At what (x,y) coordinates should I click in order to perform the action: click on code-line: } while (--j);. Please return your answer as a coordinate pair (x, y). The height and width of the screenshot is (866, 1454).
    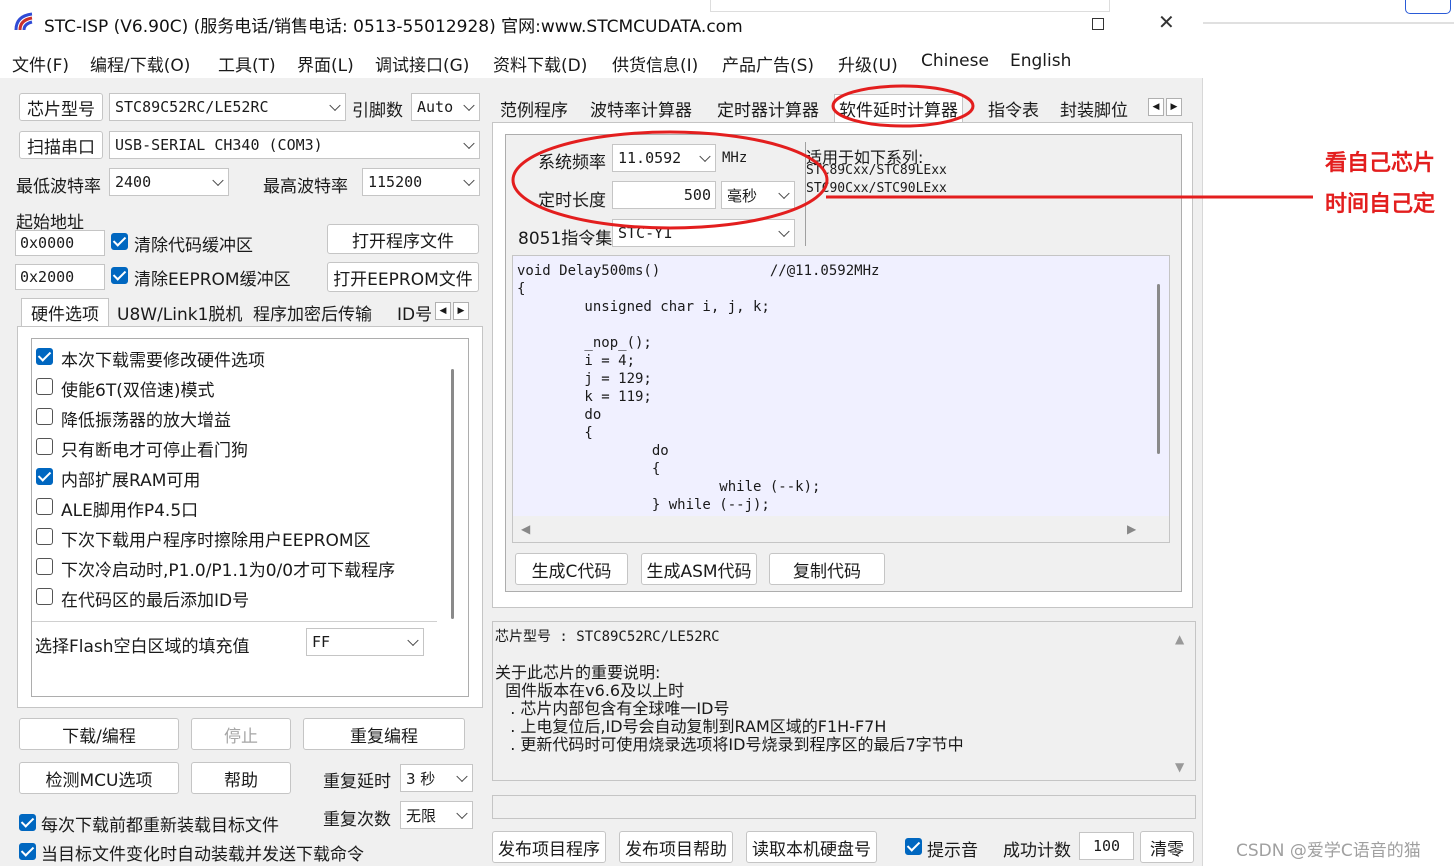
    Looking at the image, I should click on (643, 505).